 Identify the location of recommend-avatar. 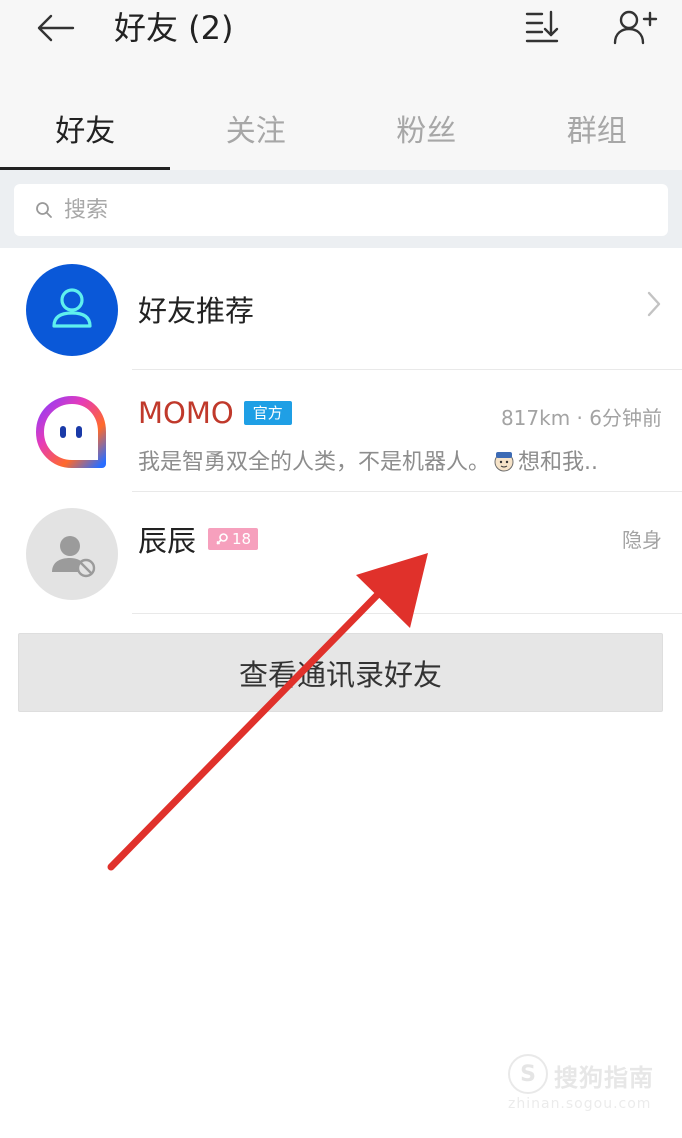
(72, 310).